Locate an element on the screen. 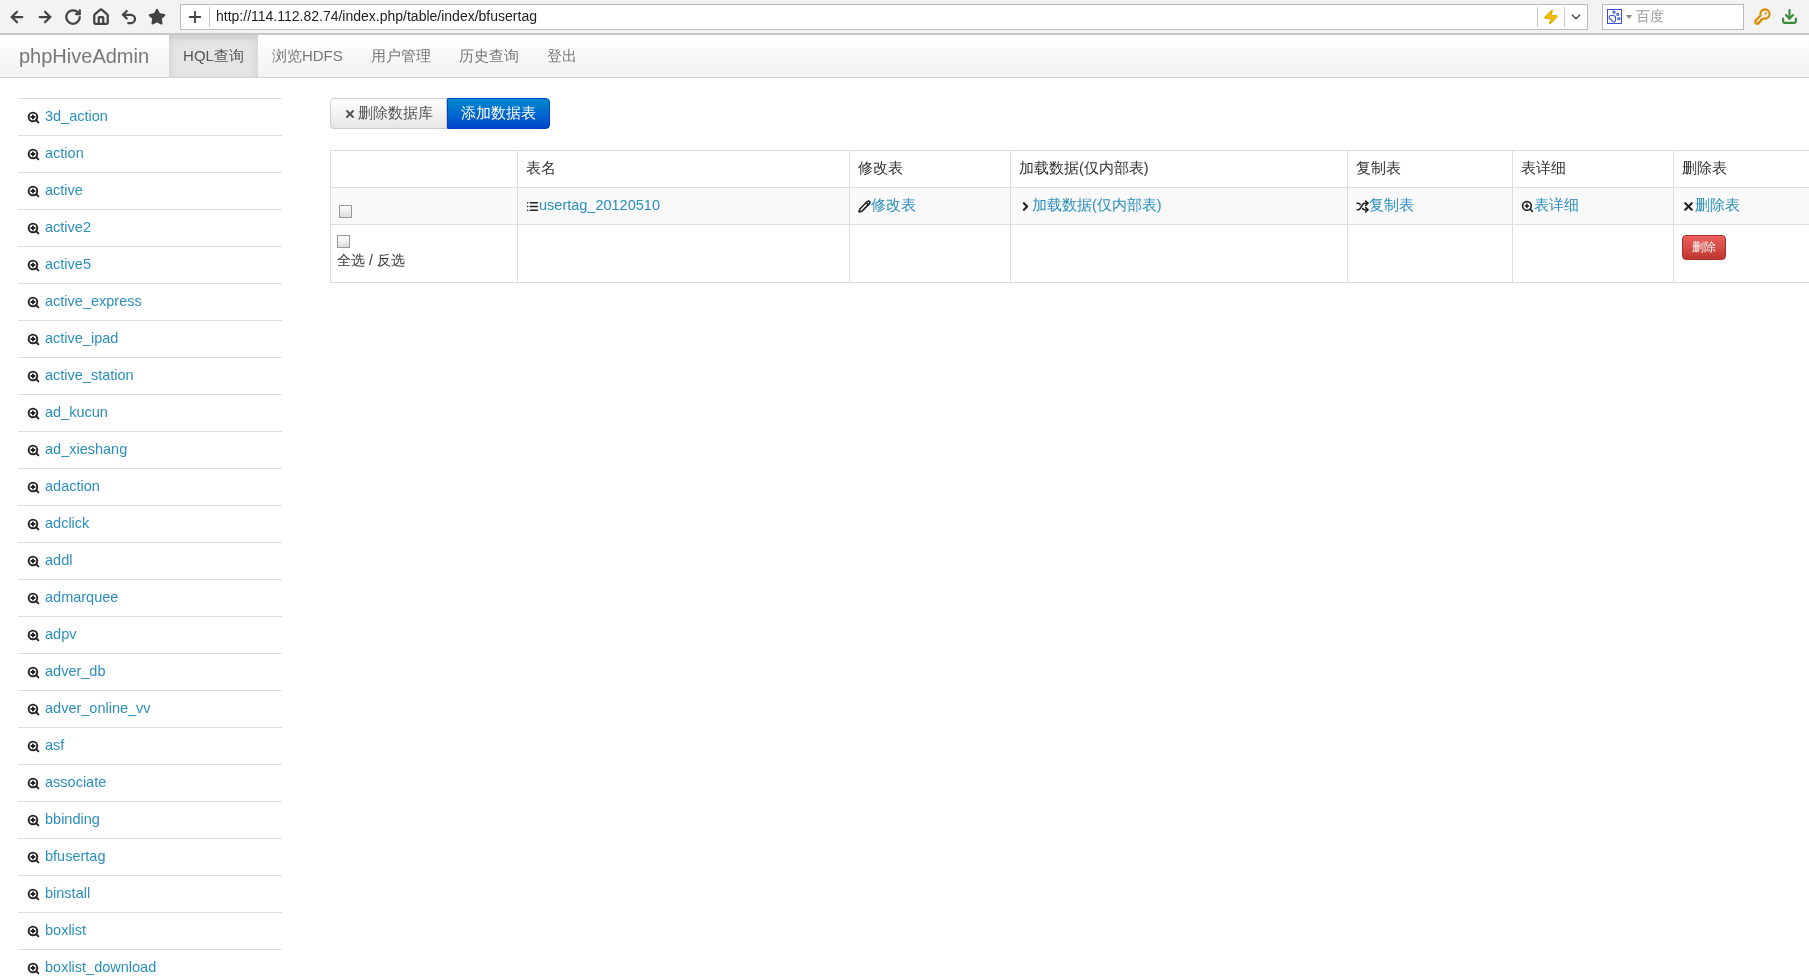 The width and height of the screenshot is (1809, 977). header-cell: 修改表 is located at coordinates (929, 169).